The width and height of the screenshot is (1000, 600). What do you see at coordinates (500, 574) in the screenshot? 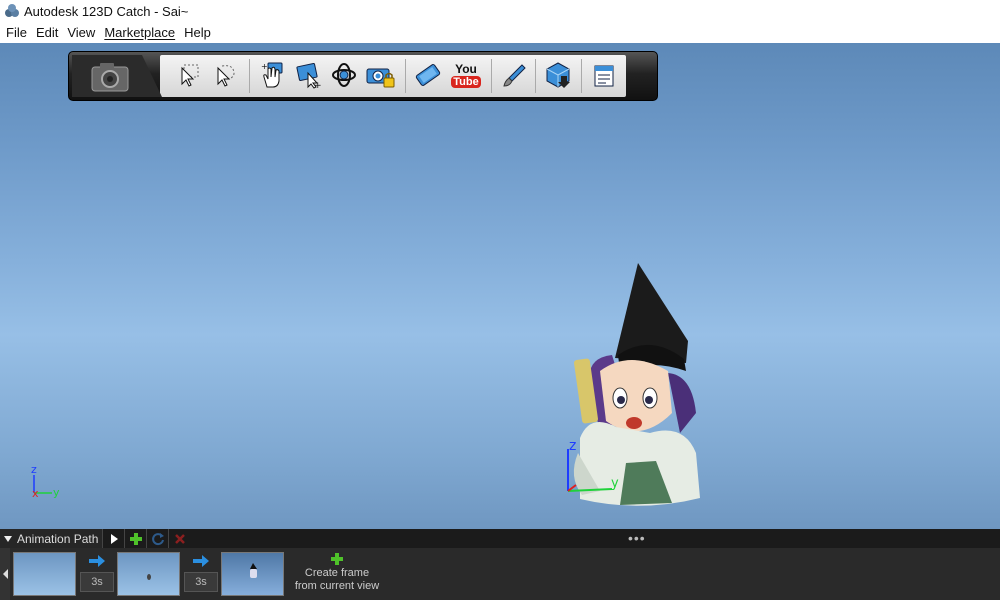
I see `animation-frames-strip: 3s 3s Create frame from current view` at bounding box center [500, 574].